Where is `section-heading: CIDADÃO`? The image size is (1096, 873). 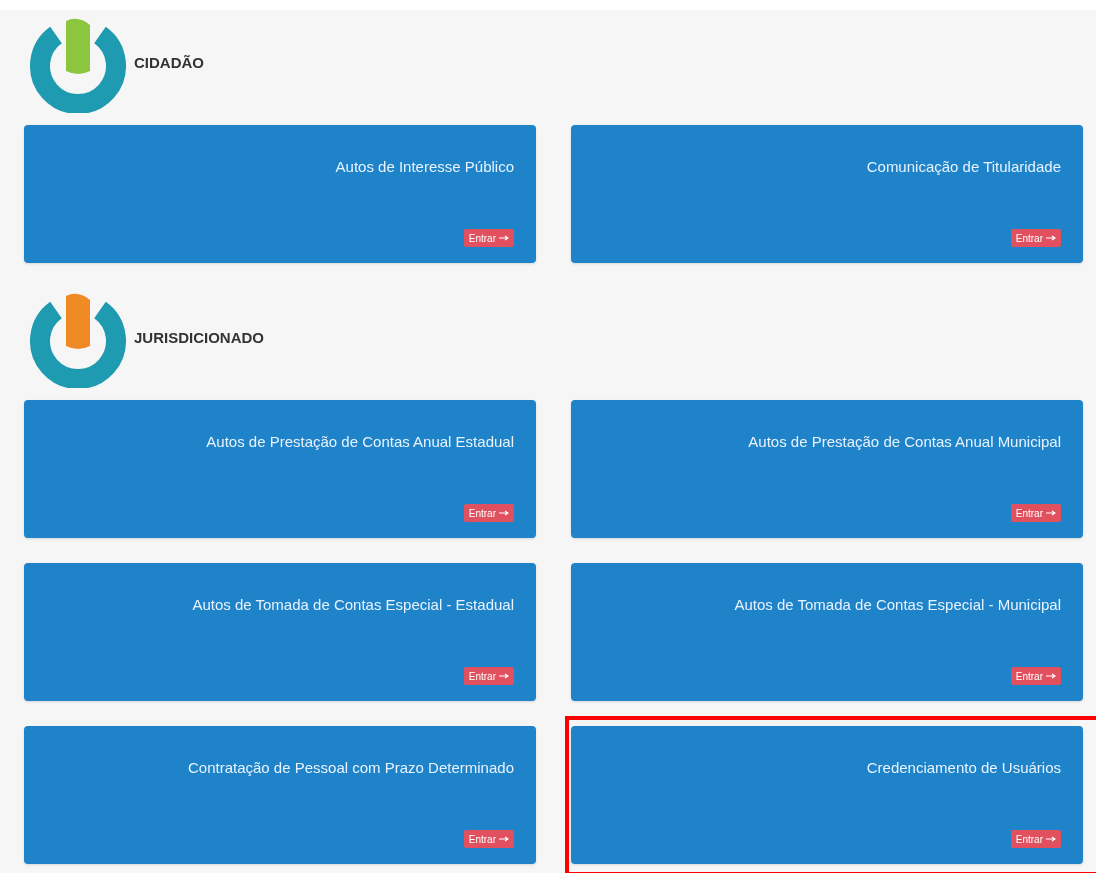 section-heading: CIDADÃO is located at coordinates (169, 62).